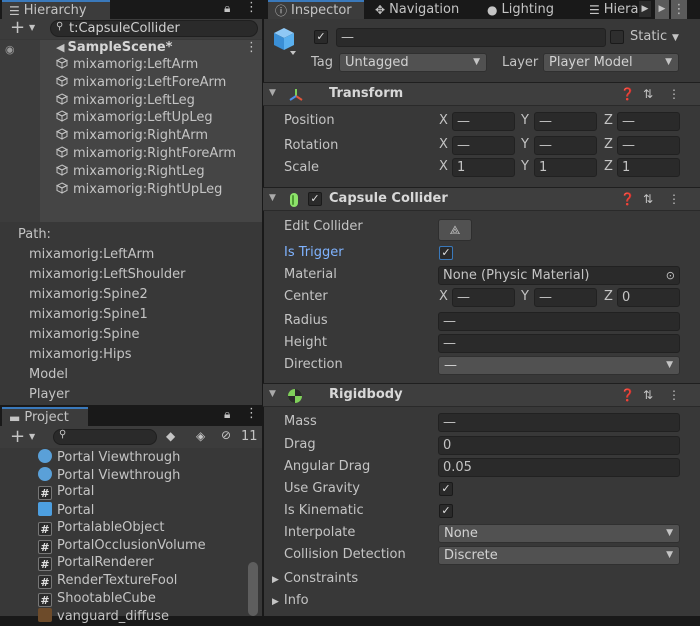 This screenshot has width=700, height=626. I want to click on position-z-field: —, so click(648, 121).